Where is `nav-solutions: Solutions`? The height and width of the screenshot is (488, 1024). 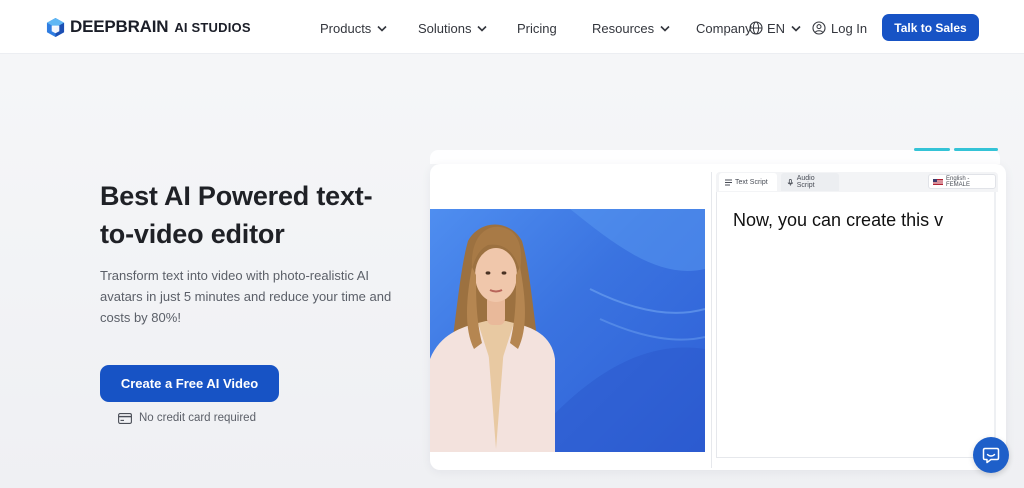
nav-solutions: Solutions is located at coordinates (453, 28).